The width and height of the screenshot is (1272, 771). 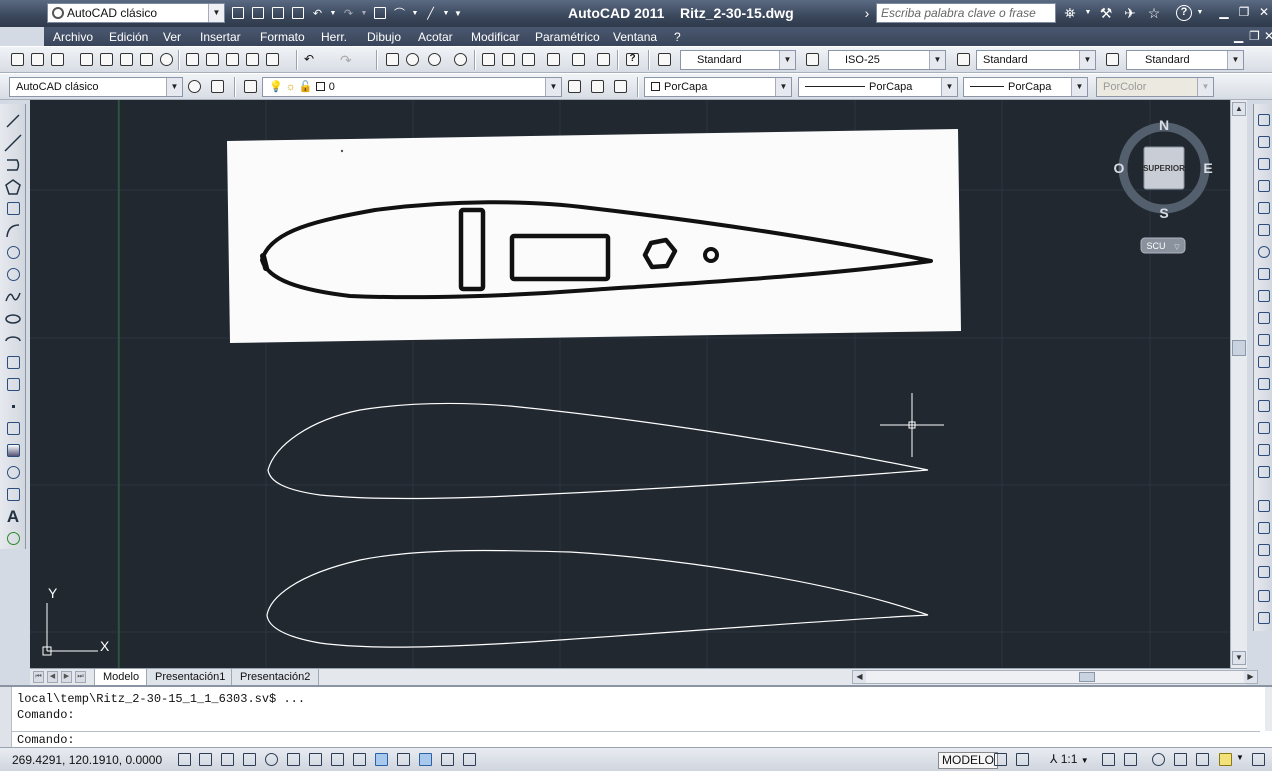 I want to click on zoom-window-icon, so click(x=434, y=60).